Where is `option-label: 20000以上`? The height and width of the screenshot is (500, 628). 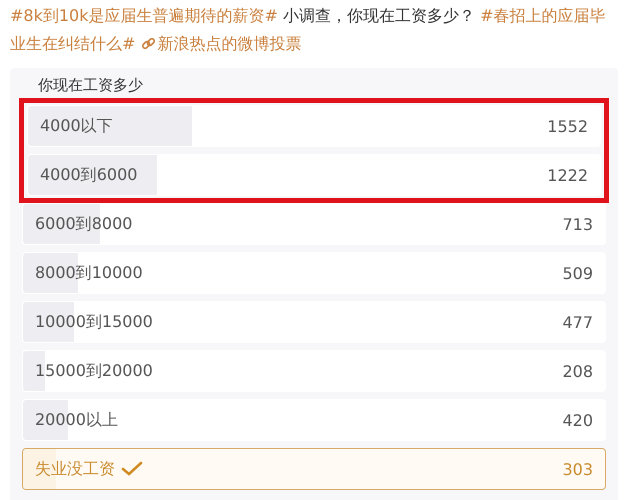
option-label: 20000以上 is located at coordinates (76, 420).